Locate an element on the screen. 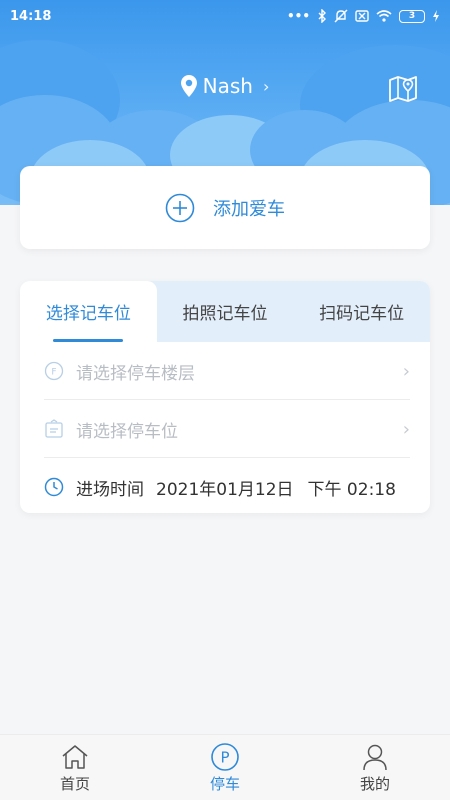 The height and width of the screenshot is (800, 450). floor-selector: F 请选择停车楼层 › is located at coordinates (227, 371).